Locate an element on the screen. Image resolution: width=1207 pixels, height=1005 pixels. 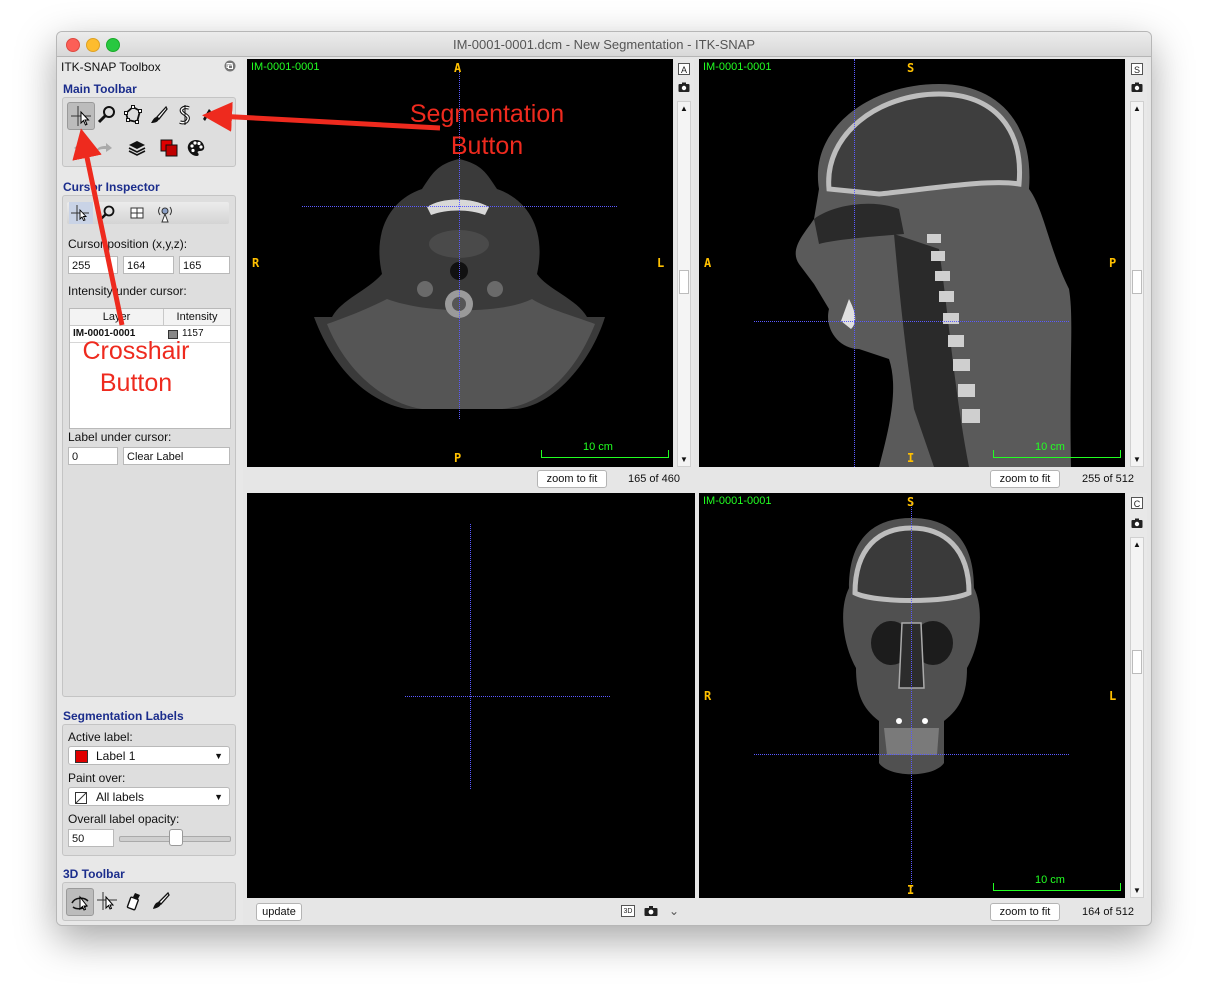
opacity-label: Overall label opacity: is located at coordinates (124, 819).